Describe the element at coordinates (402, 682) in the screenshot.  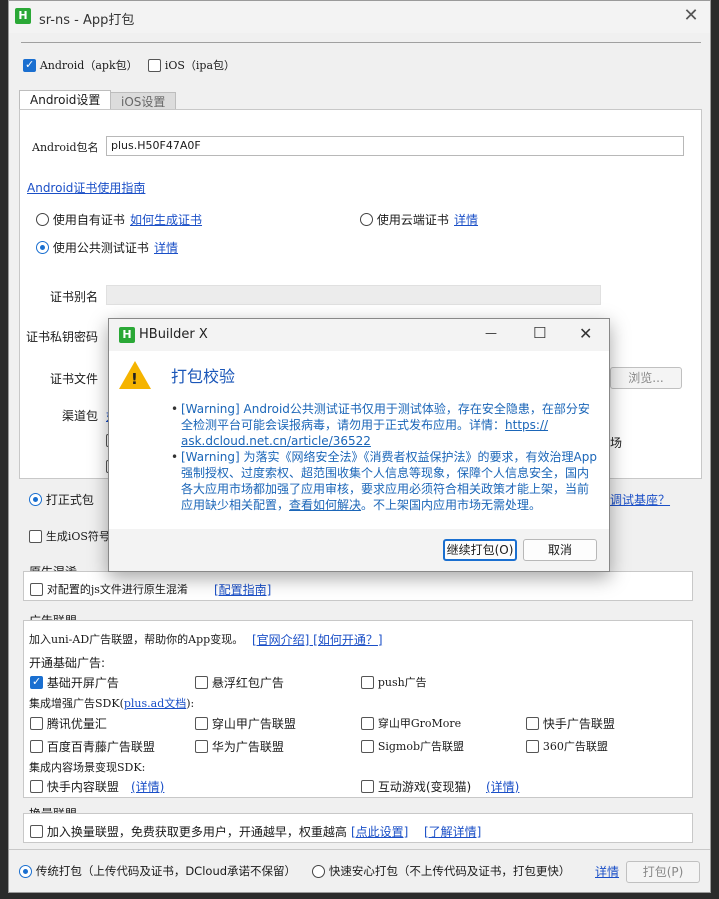
I see `basic-ad-label: push广告` at that location.